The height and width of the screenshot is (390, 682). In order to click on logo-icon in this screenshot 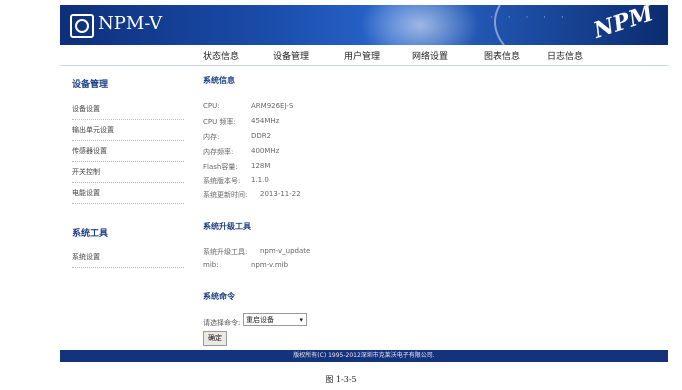, I will do `click(82, 26)`.